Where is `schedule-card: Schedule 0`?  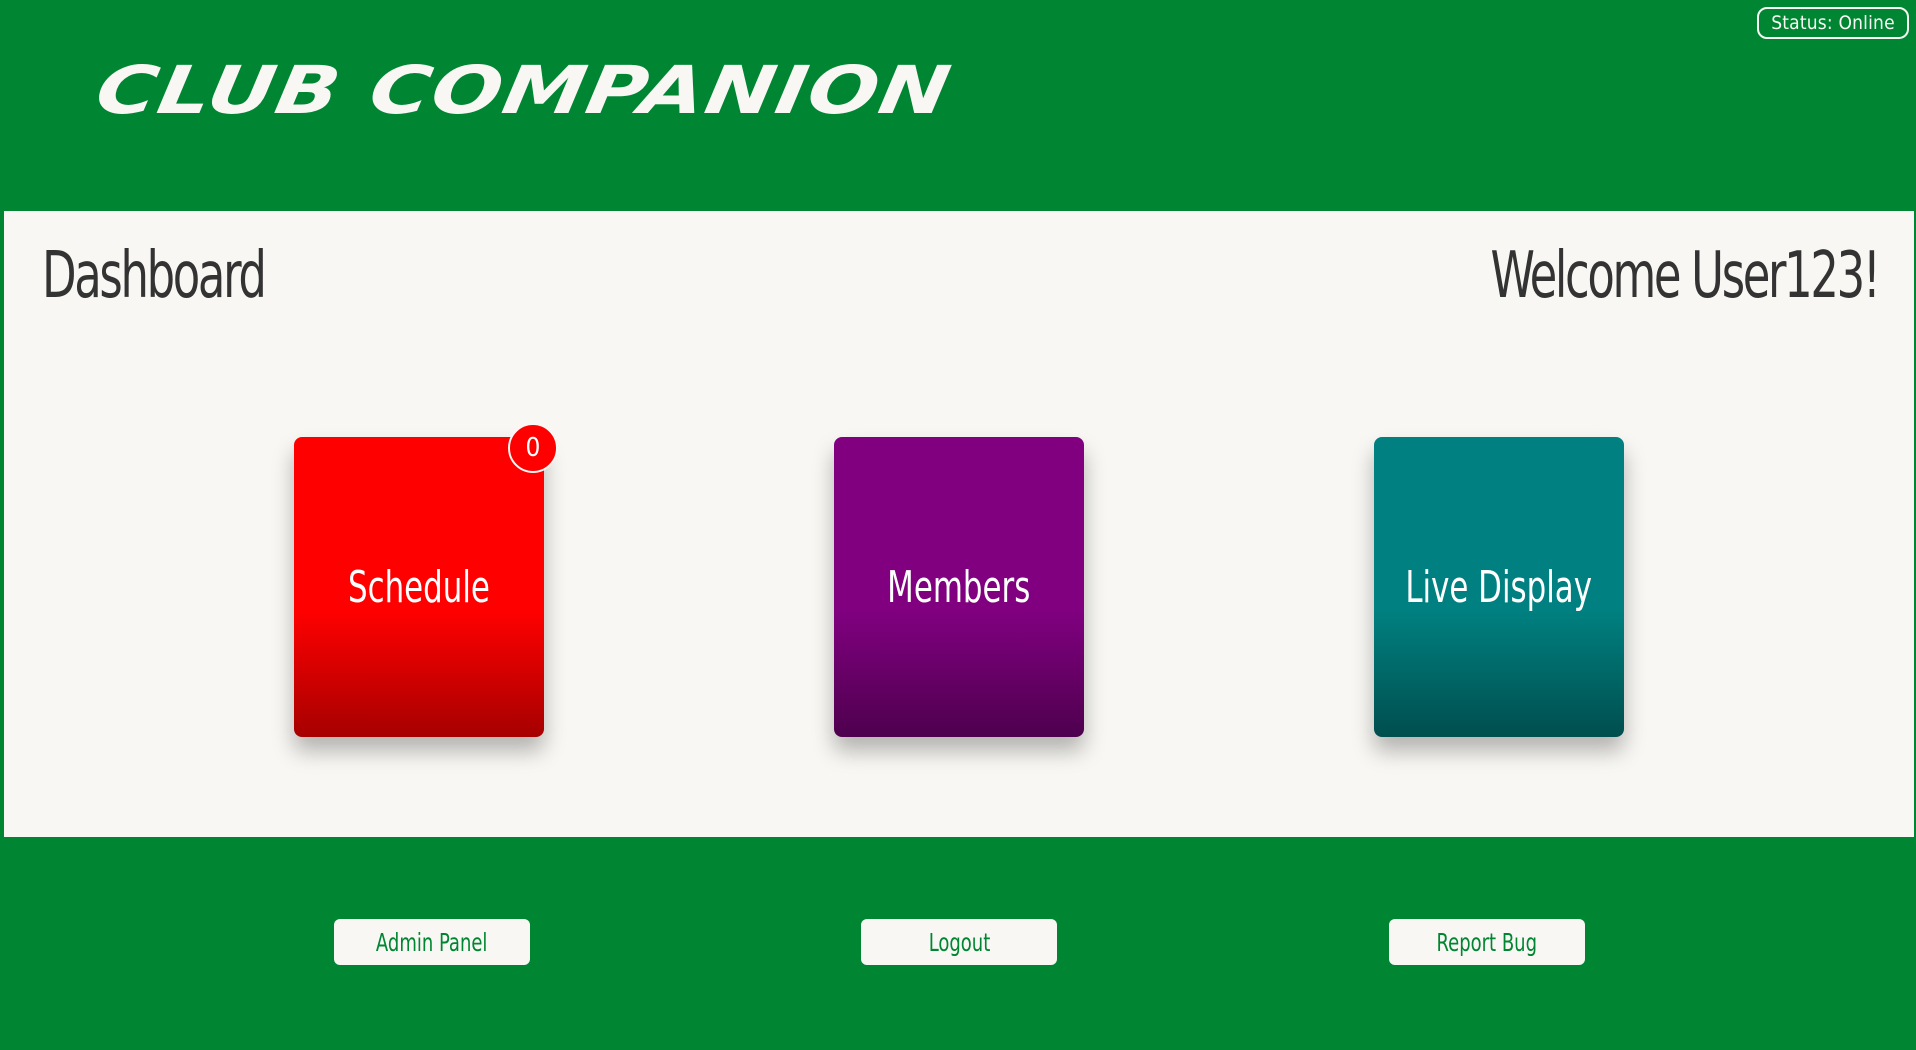
schedule-card: Schedule 0 is located at coordinates (426, 580).